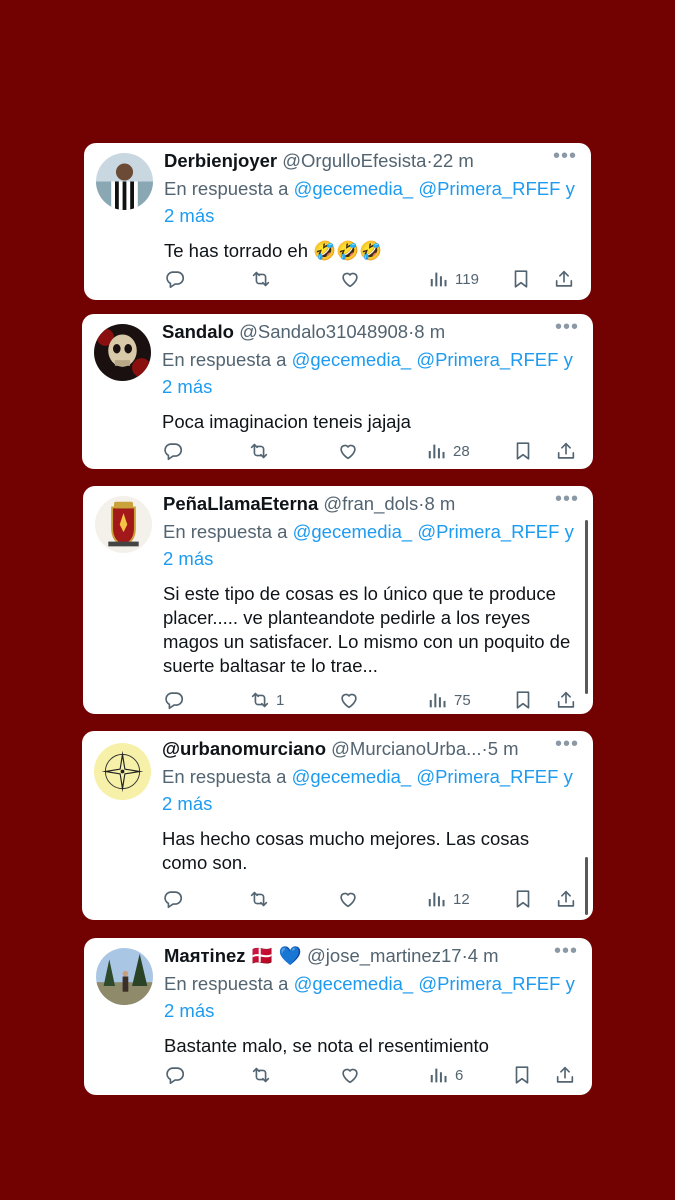 The height and width of the screenshot is (1200, 675). Describe the element at coordinates (503, 748) in the screenshot. I see `timestamp: 5 m` at that location.